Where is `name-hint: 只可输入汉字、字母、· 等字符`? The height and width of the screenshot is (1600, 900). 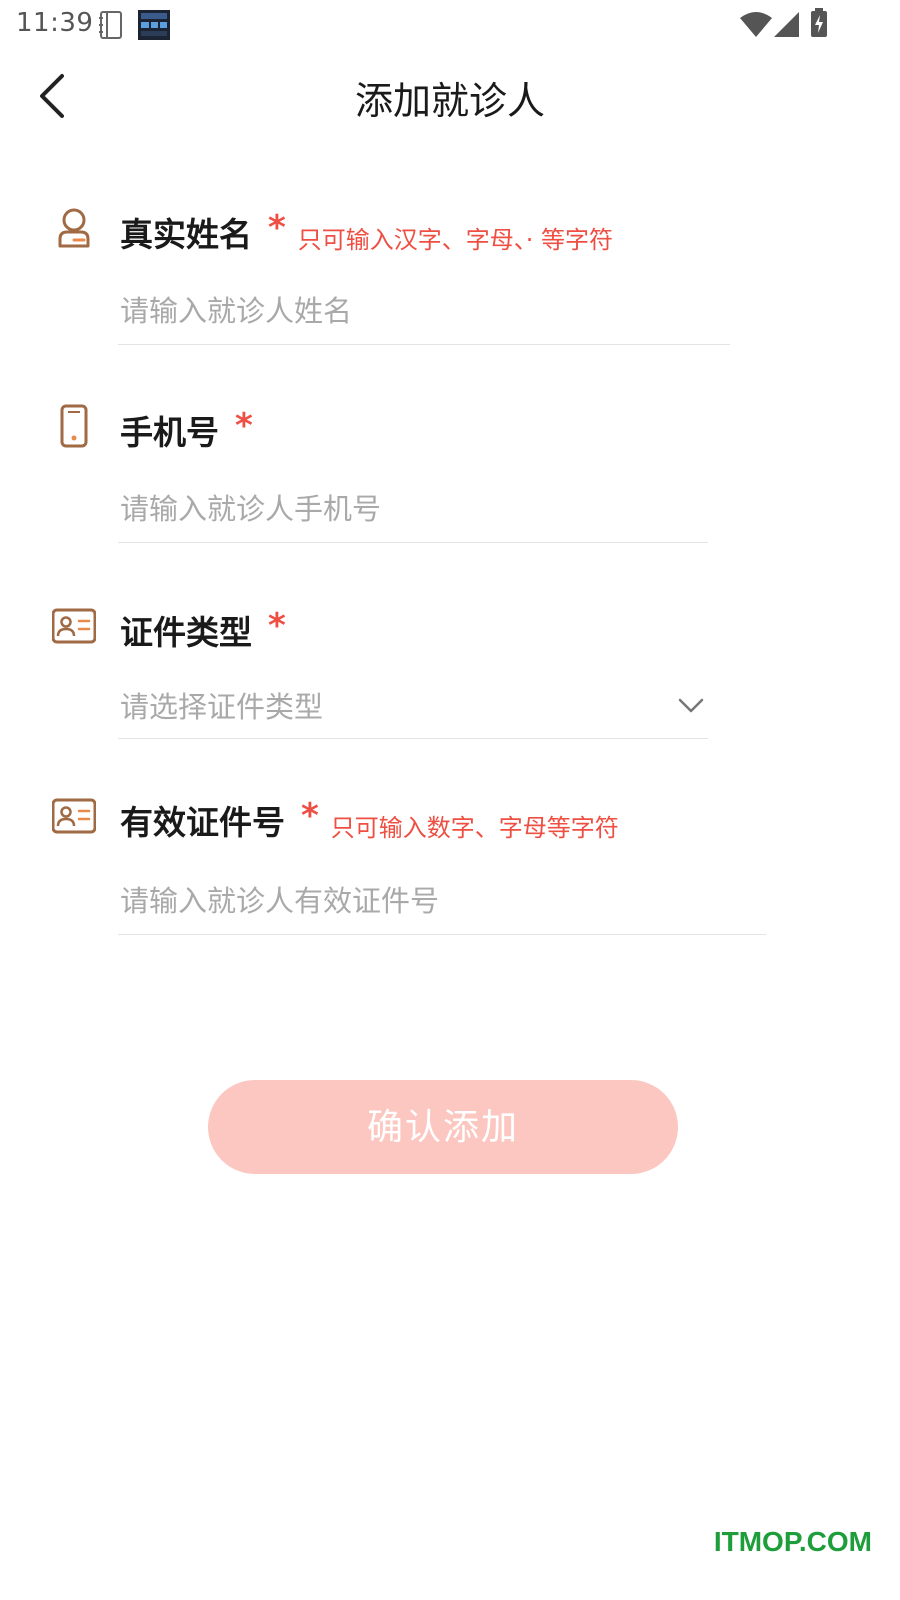
name-hint: 只可输入汉字、字母、· 等字符 is located at coordinates (455, 240).